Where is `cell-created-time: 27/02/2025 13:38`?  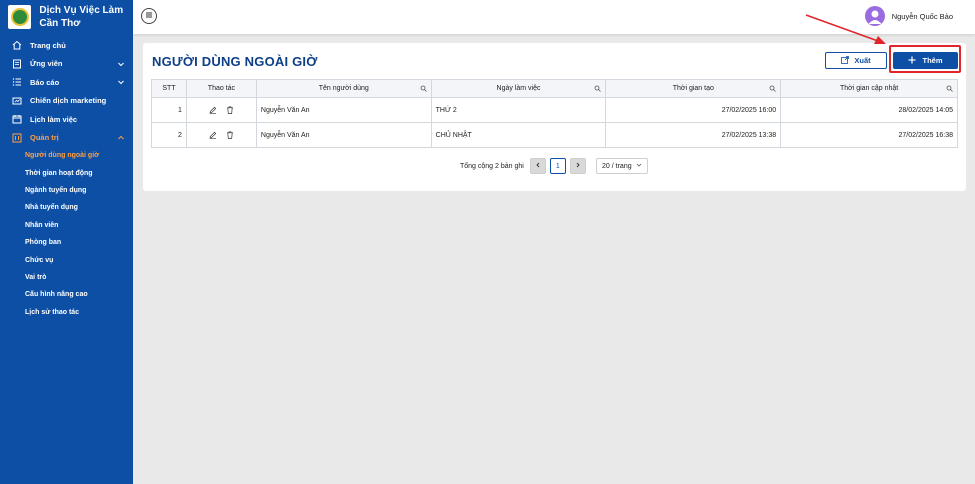 cell-created-time: 27/02/2025 13:38 is located at coordinates (693, 135).